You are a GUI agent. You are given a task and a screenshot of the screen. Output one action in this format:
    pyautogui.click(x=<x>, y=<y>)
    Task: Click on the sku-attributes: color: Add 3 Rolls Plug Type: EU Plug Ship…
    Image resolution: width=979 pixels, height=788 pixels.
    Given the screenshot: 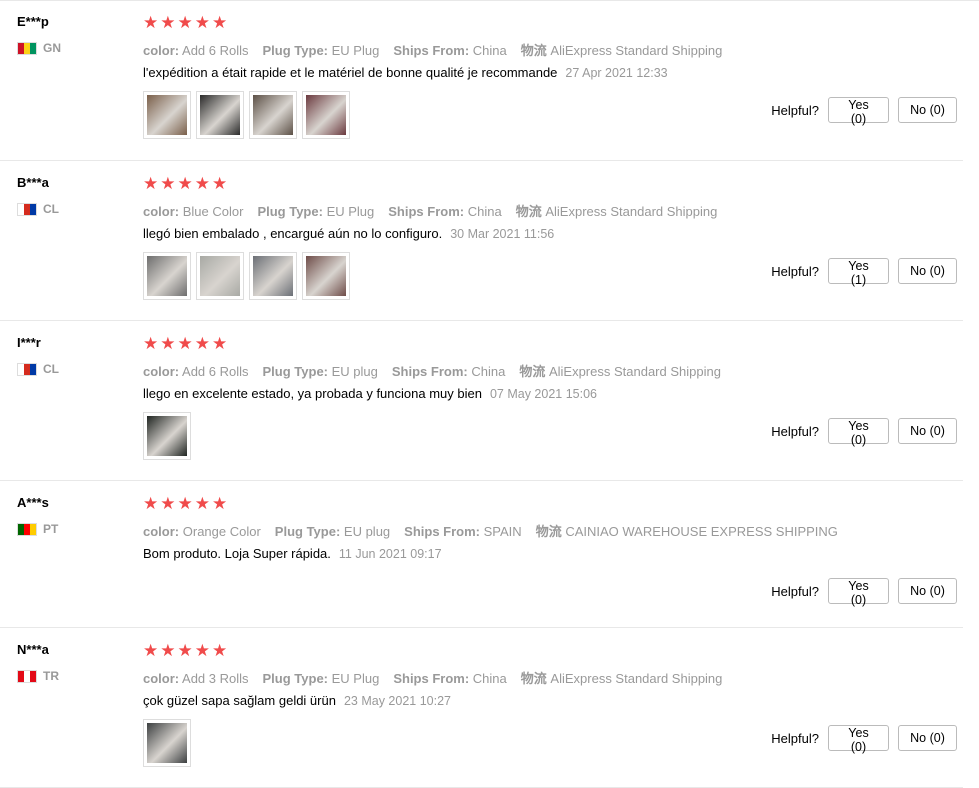 What is the action you would take?
    pyautogui.click(x=439, y=677)
    